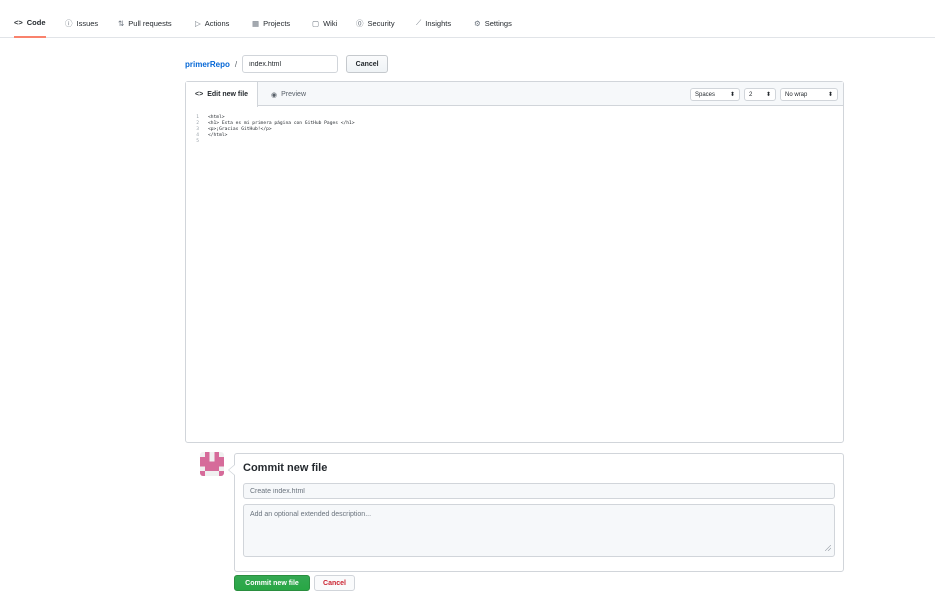  What do you see at coordinates (121, 23) in the screenshot?
I see `pull-request-icon: ⇅` at bounding box center [121, 23].